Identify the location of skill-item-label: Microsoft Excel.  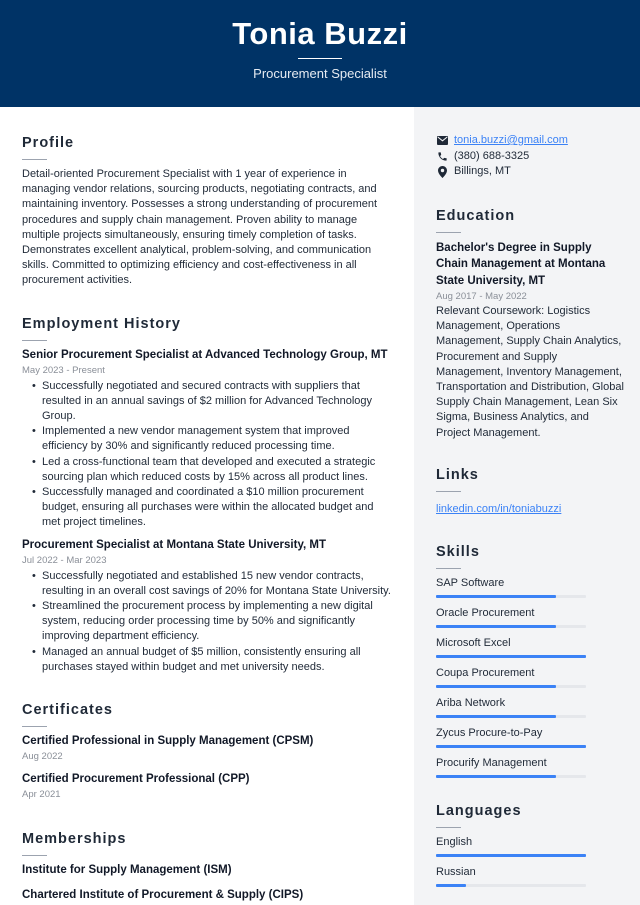
(473, 642).